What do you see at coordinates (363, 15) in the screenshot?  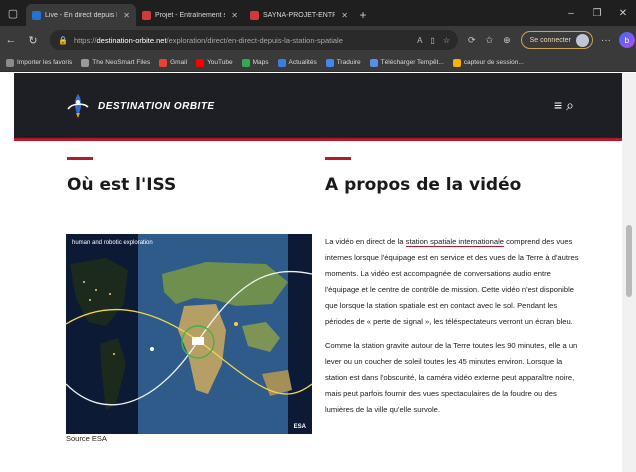 I see `new-tab-button: +` at bounding box center [363, 15].